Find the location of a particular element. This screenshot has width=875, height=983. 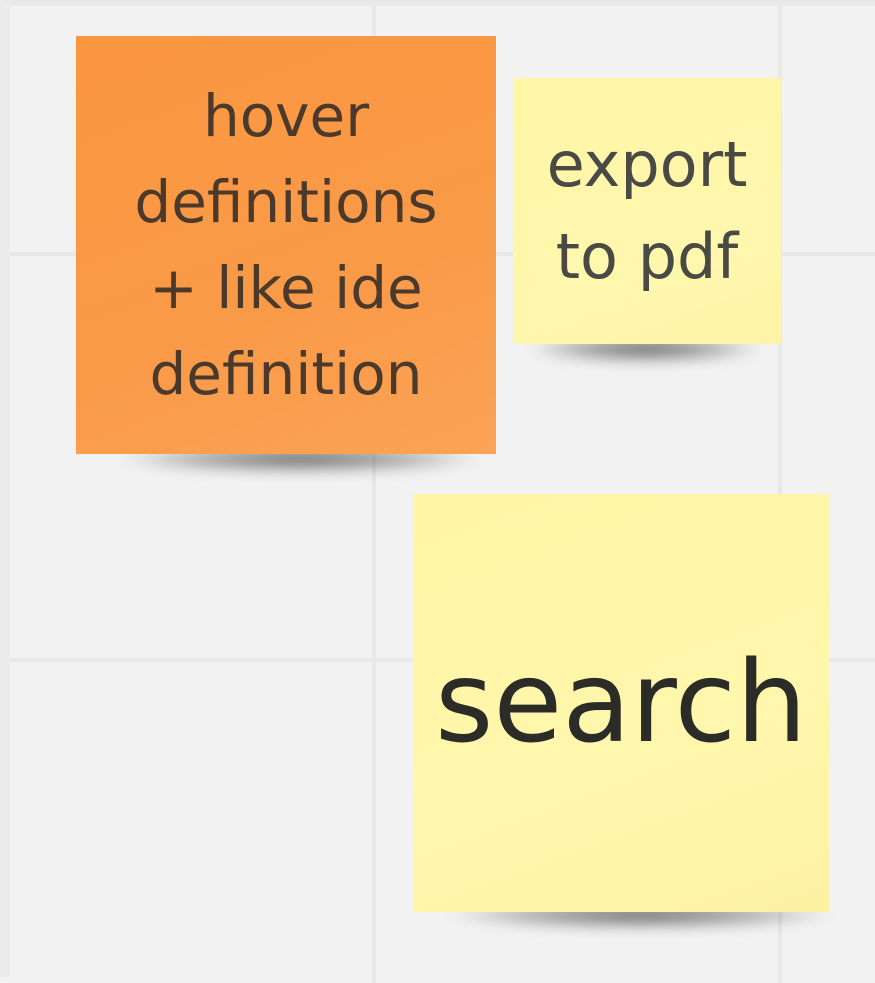

sticky-note-text: search is located at coordinates (621, 703).